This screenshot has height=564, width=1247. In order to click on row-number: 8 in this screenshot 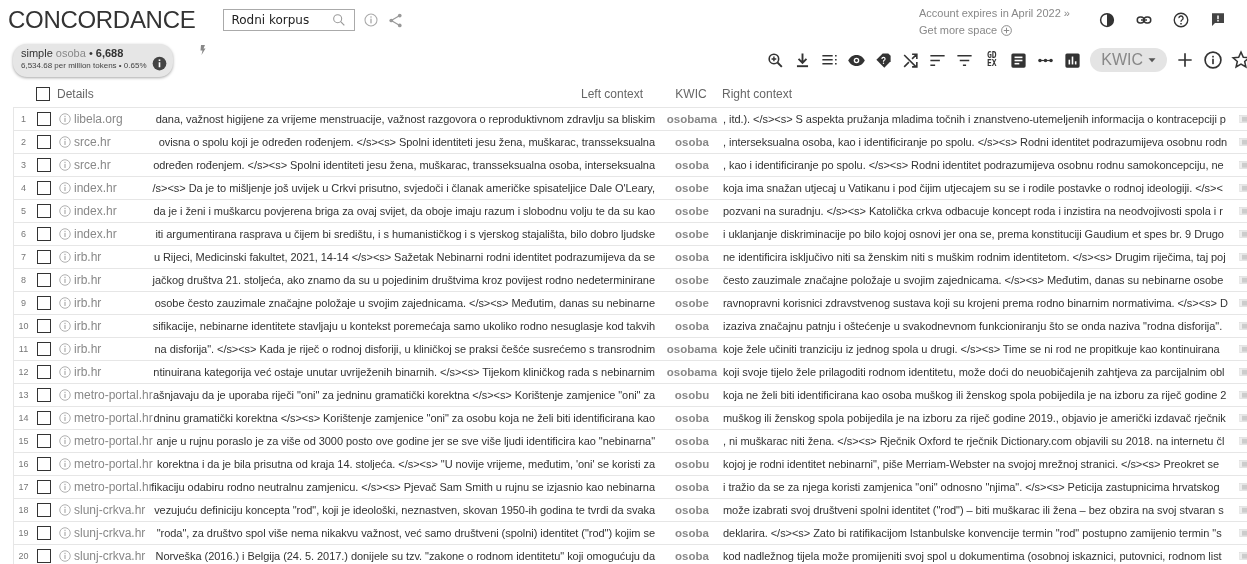, I will do `click(23, 280)`.